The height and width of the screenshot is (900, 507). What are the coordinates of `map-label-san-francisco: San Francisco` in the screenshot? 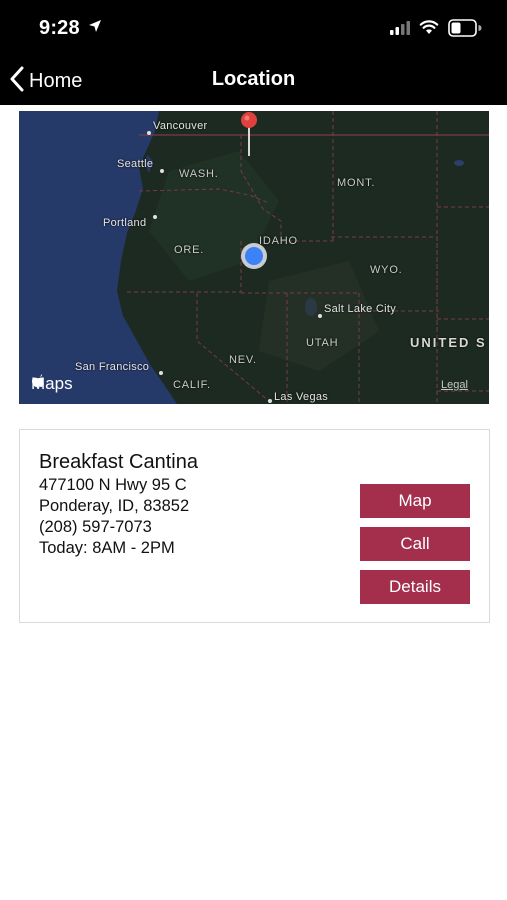 It's located at (112, 367).